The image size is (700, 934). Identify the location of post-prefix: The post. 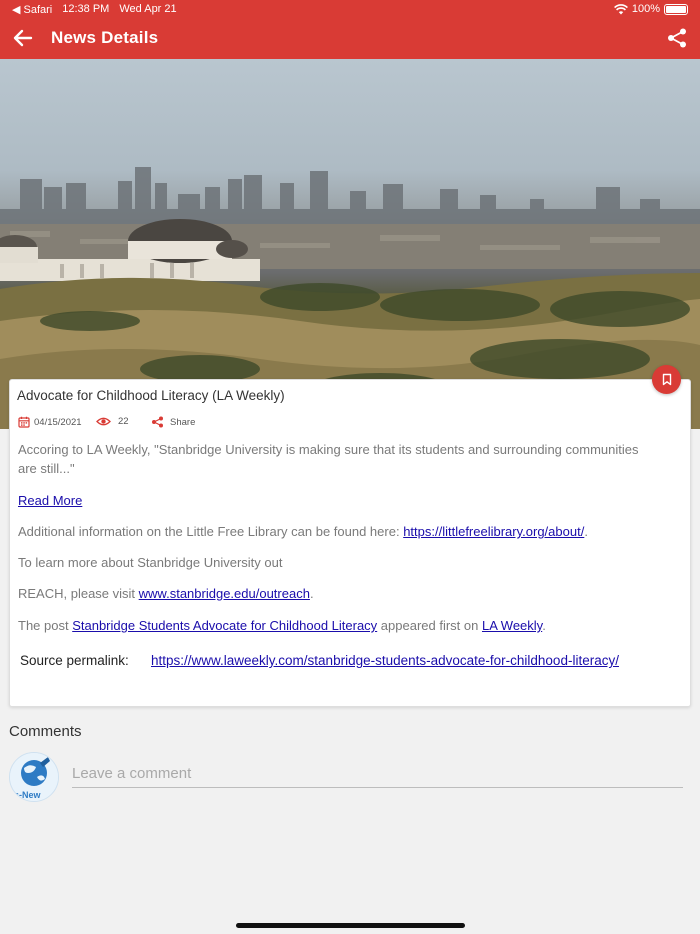
(45, 625).